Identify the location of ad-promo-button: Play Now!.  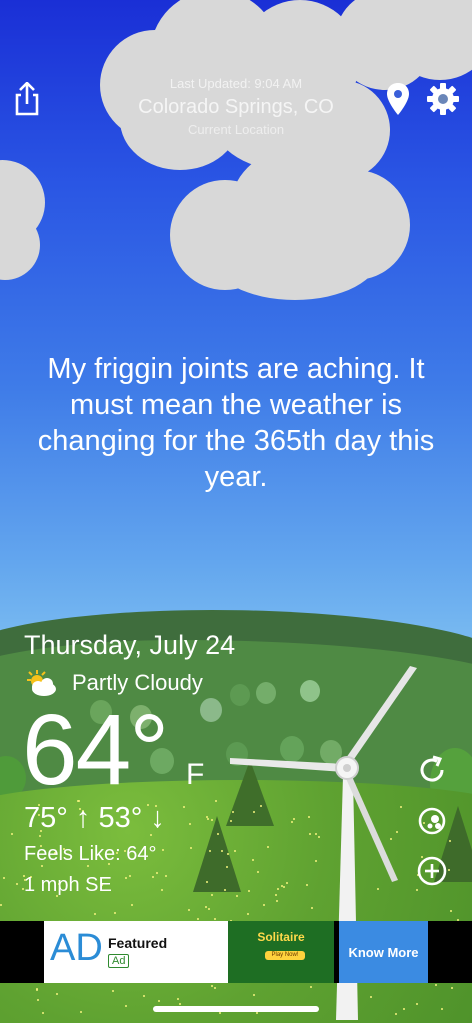
(285, 955).